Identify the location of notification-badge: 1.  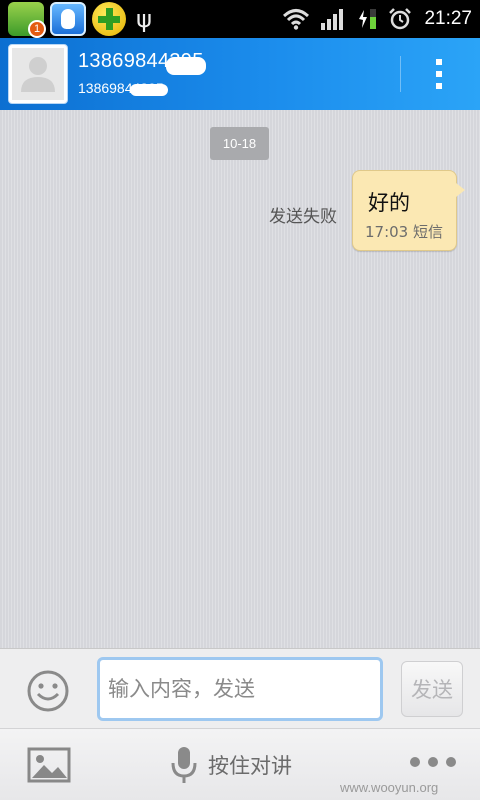
(37, 29).